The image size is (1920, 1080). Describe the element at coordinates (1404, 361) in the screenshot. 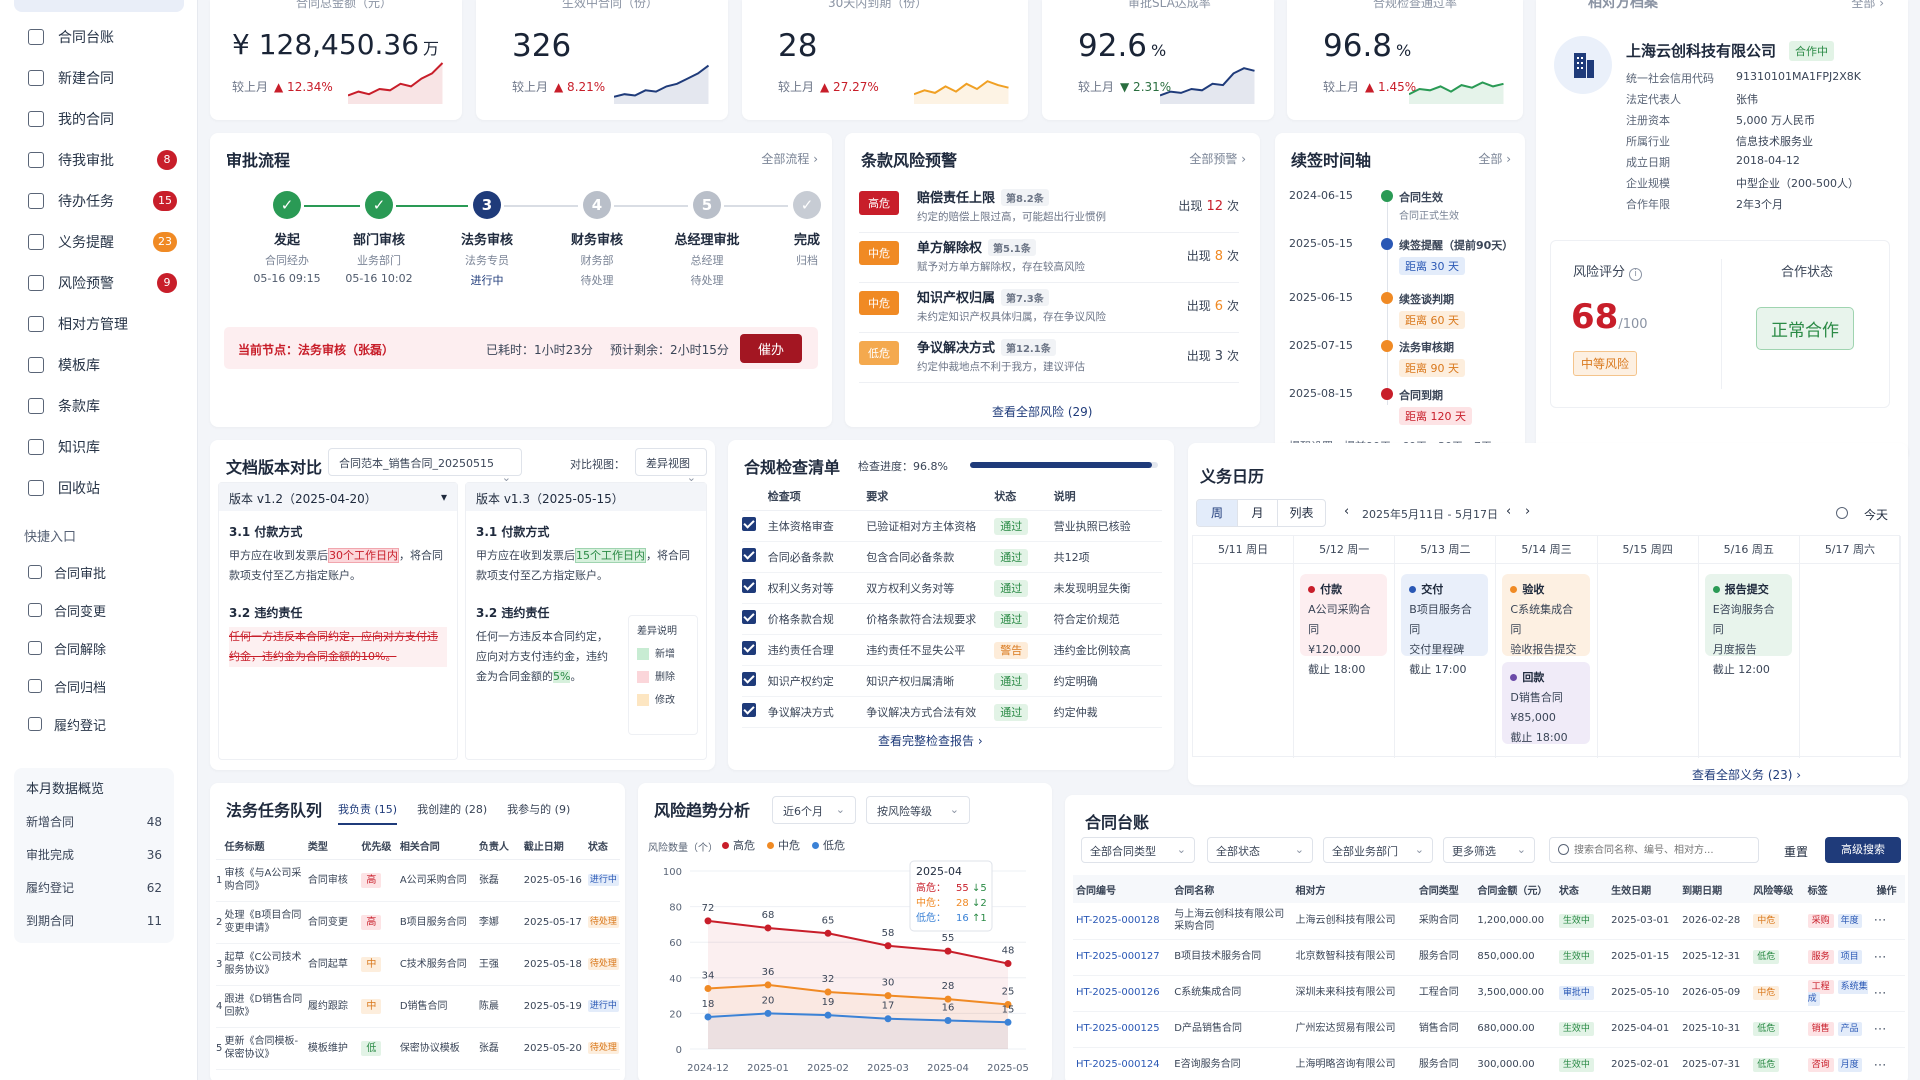

I see `timeline-item: 2025-07-15 法务审核期 距离 90 天` at that location.